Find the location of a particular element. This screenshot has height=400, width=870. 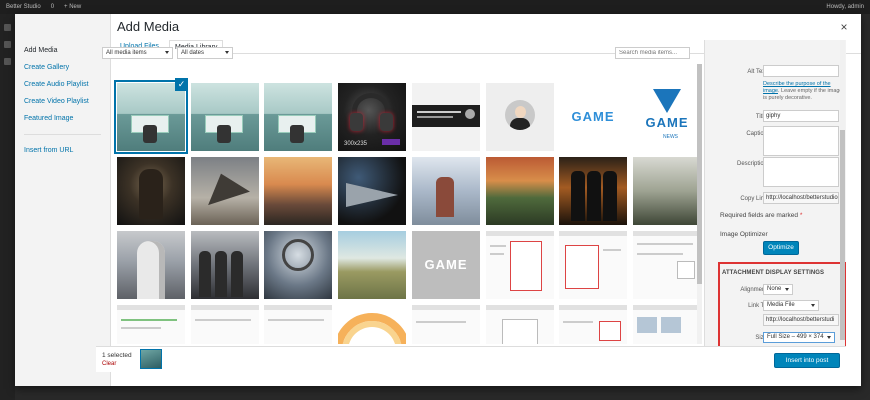

alt-text-field is located at coordinates (801, 71).